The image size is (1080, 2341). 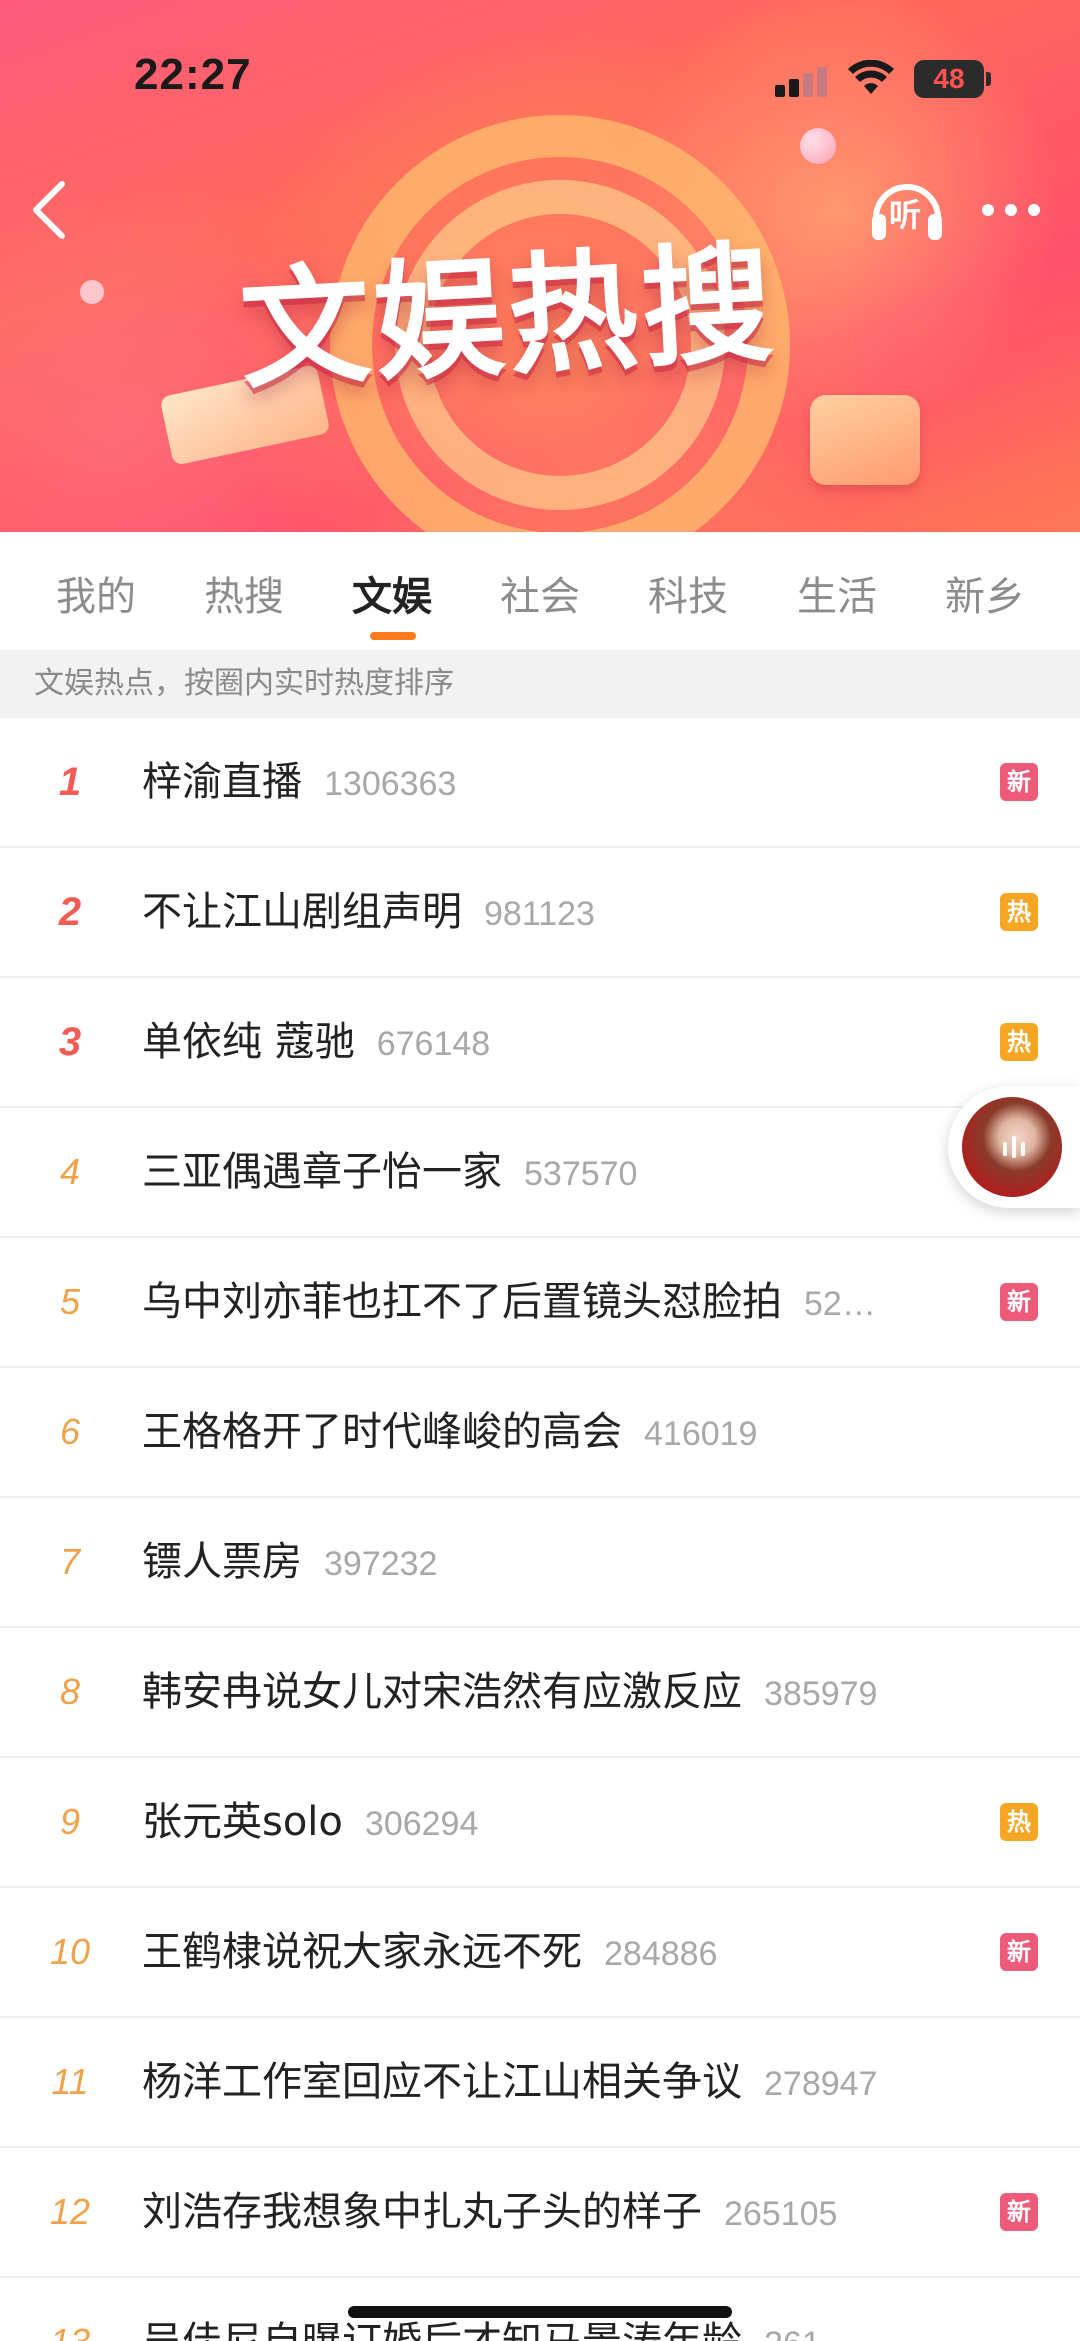 I want to click on list-item: 1 梓渝直播 1306363 新, so click(x=540, y=783).